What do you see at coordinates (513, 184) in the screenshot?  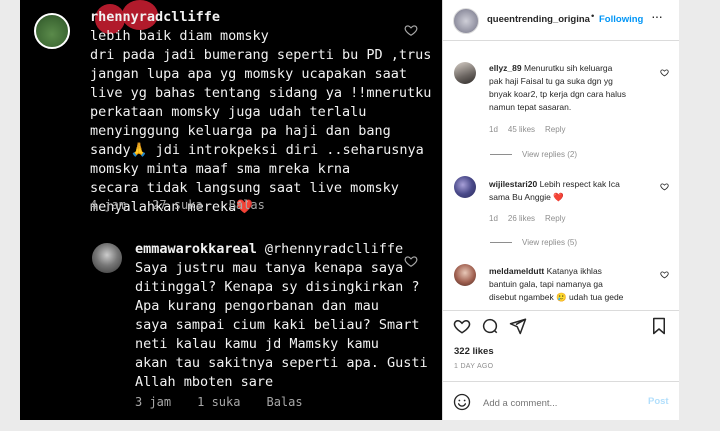 I see `comment-username: wijilestari20` at bounding box center [513, 184].